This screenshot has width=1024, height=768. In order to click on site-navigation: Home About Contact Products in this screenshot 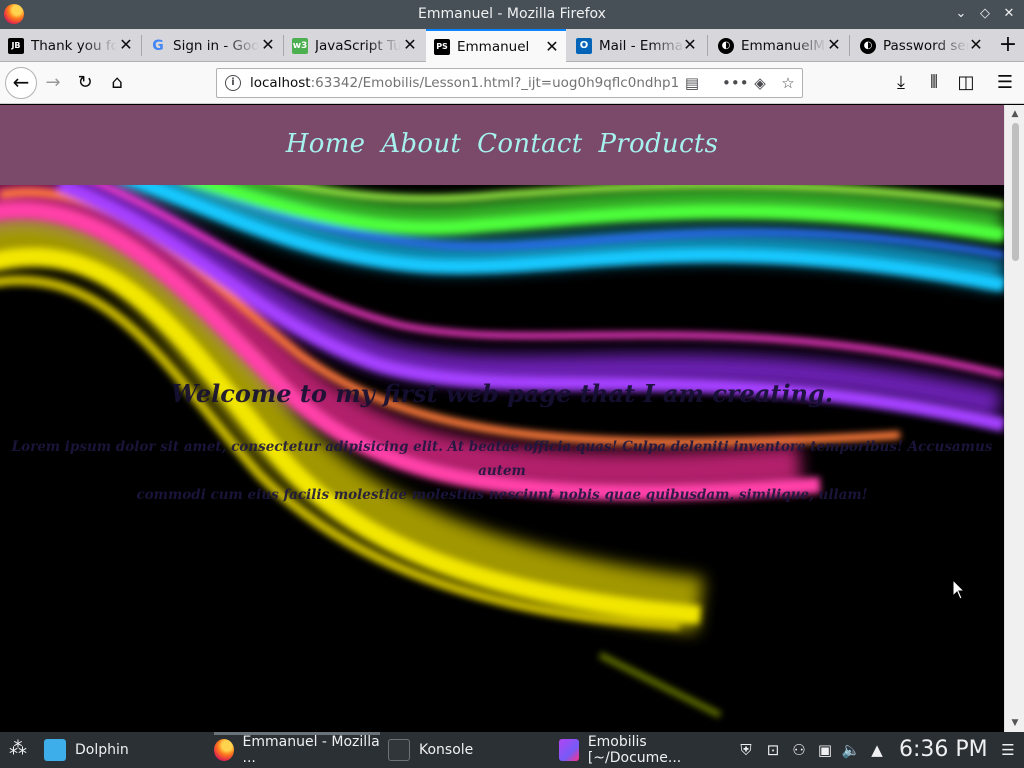, I will do `click(502, 145)`.